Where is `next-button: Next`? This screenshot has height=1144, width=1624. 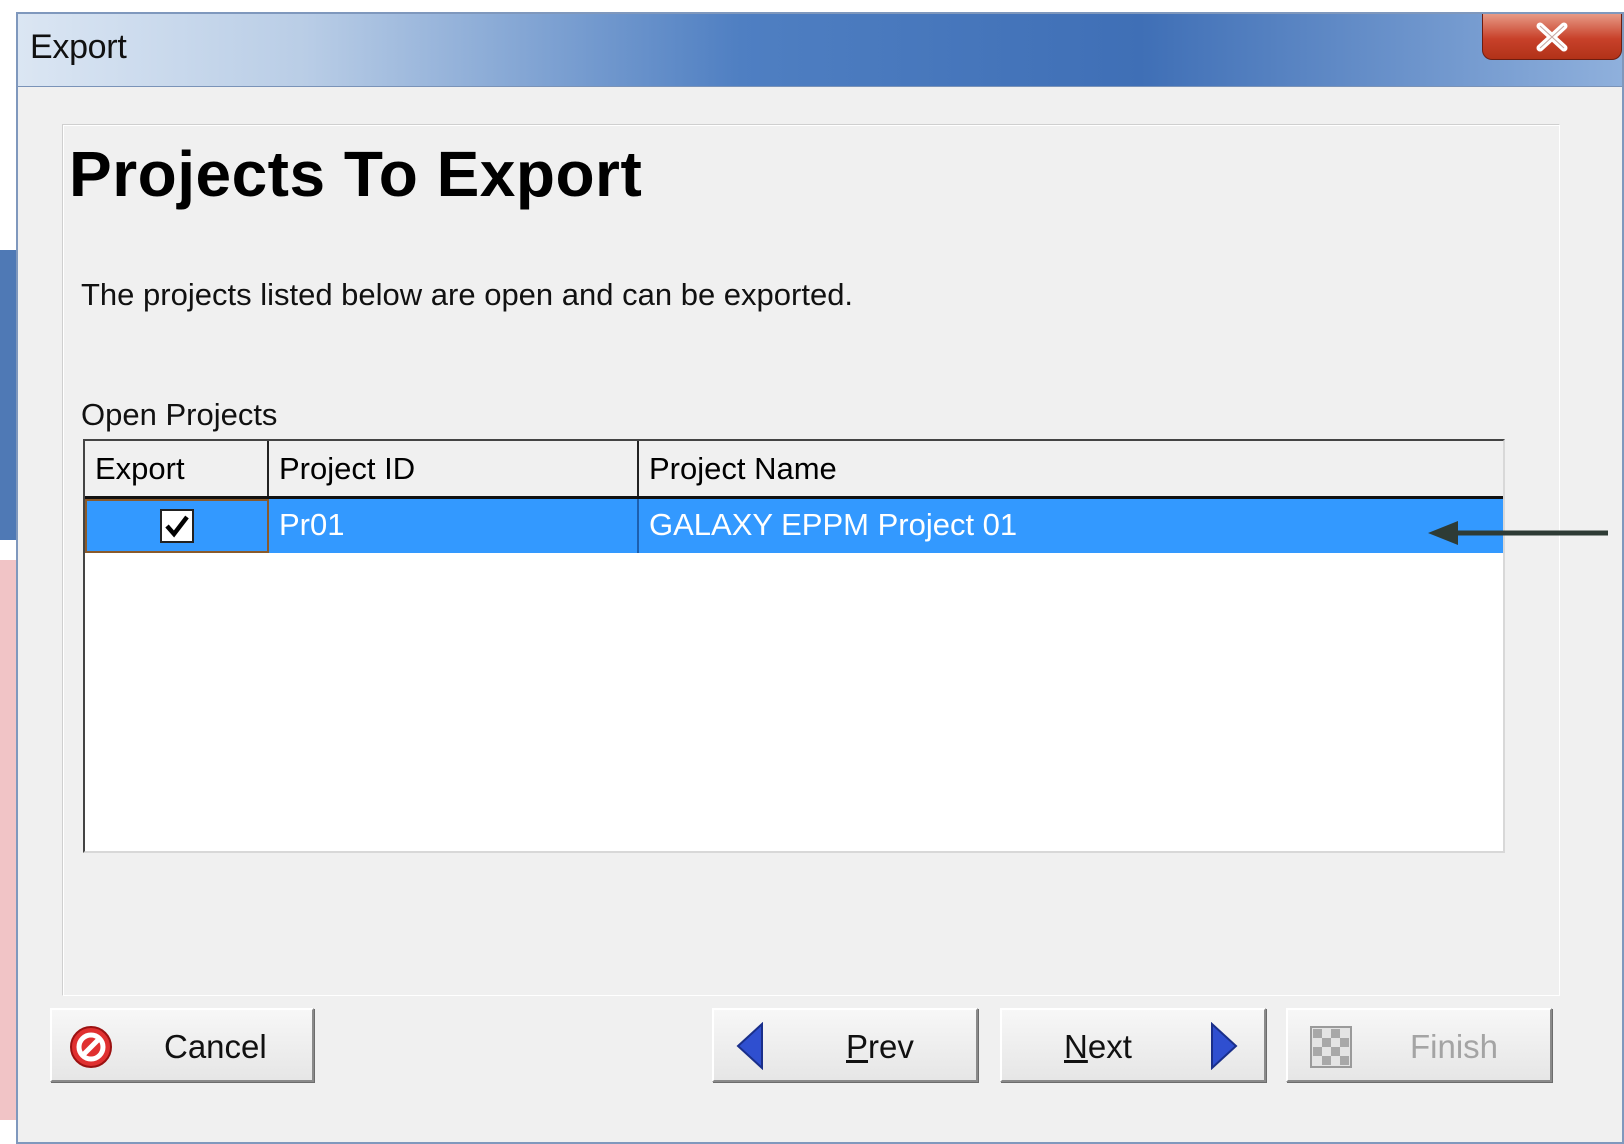 next-button: Next is located at coordinates (1133, 1045).